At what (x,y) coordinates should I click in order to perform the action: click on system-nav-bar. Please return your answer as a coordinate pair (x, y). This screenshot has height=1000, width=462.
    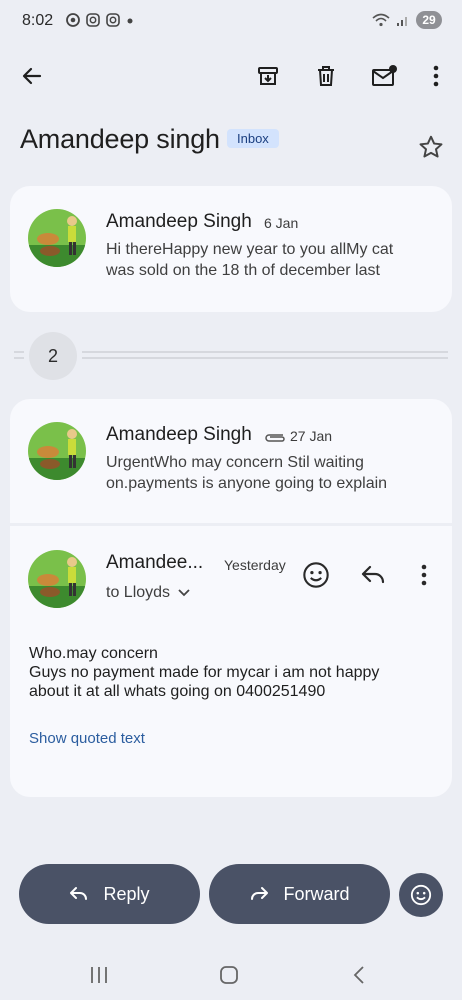
    Looking at the image, I should click on (231, 975).